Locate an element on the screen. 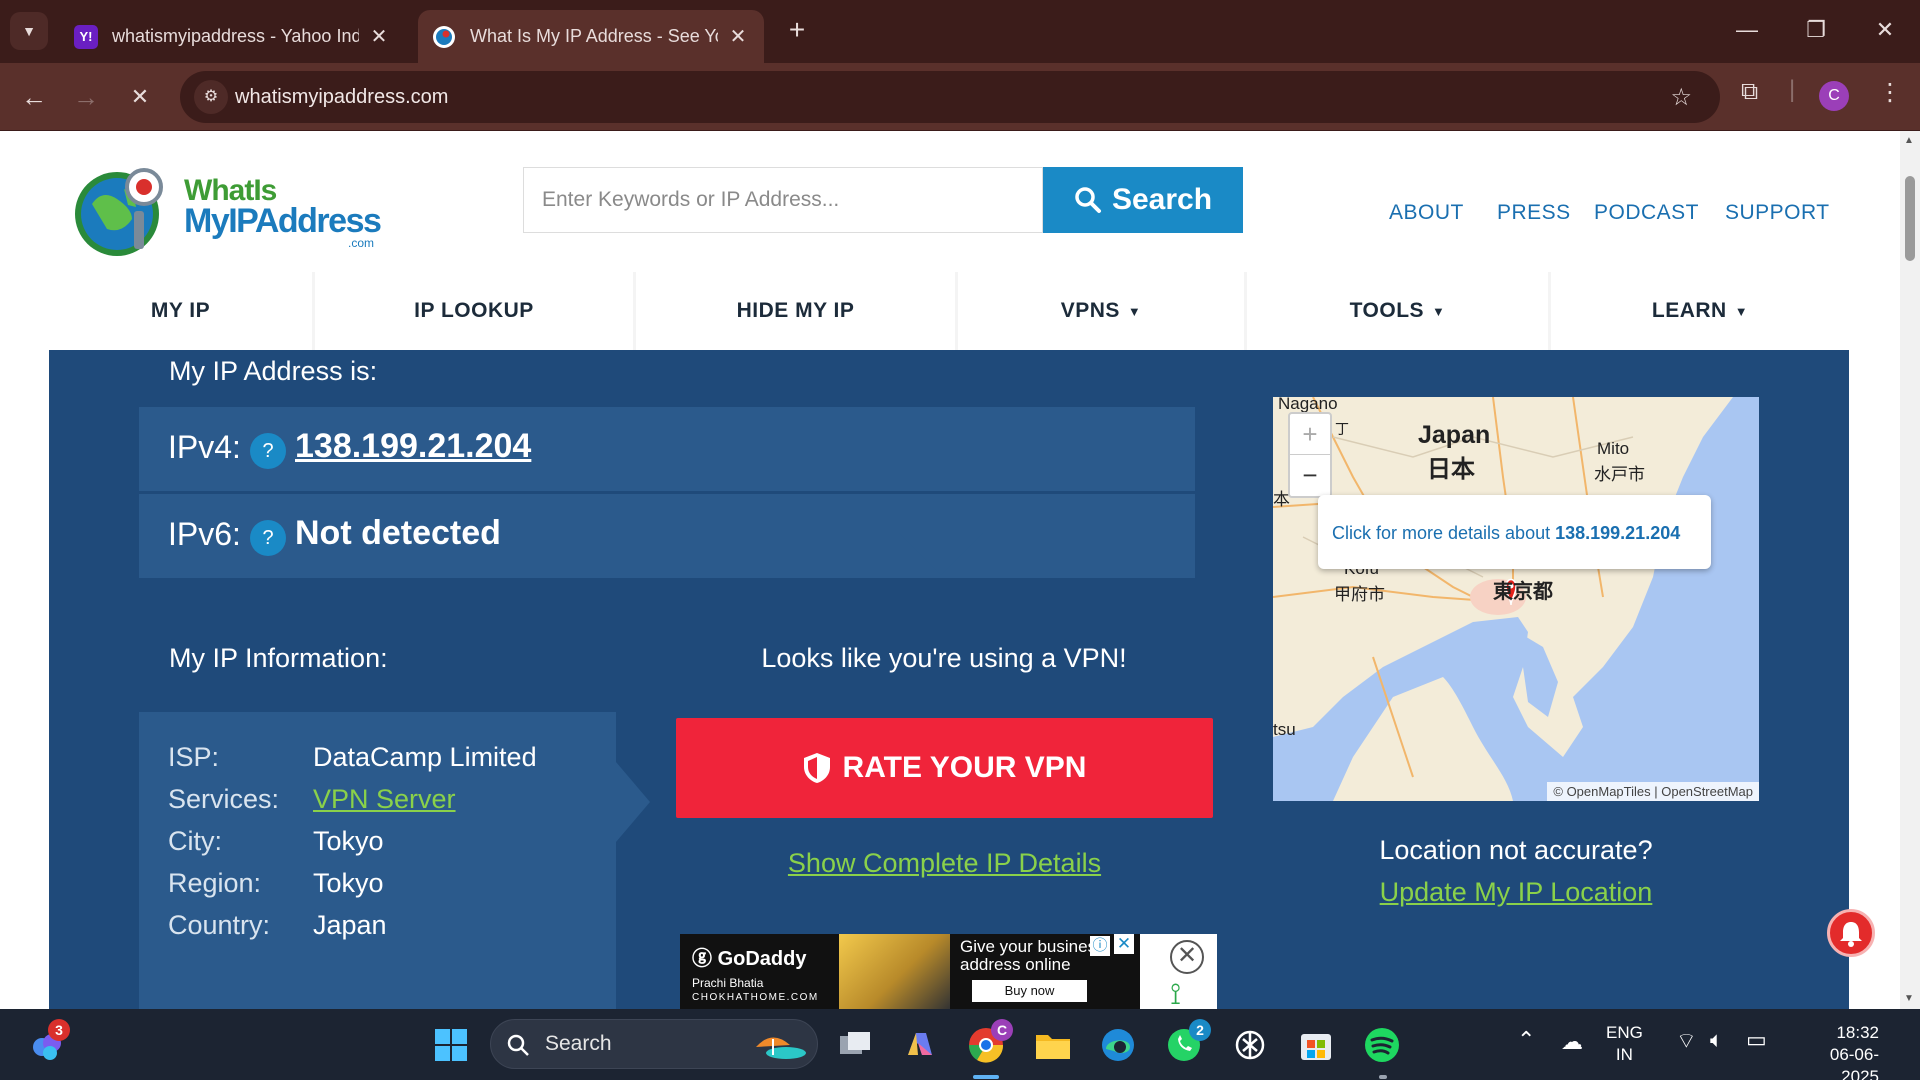 Image resolution: width=1920 pixels, height=1080 pixels. ad-site: CHOKHATHOME.COM is located at coordinates (755, 997).